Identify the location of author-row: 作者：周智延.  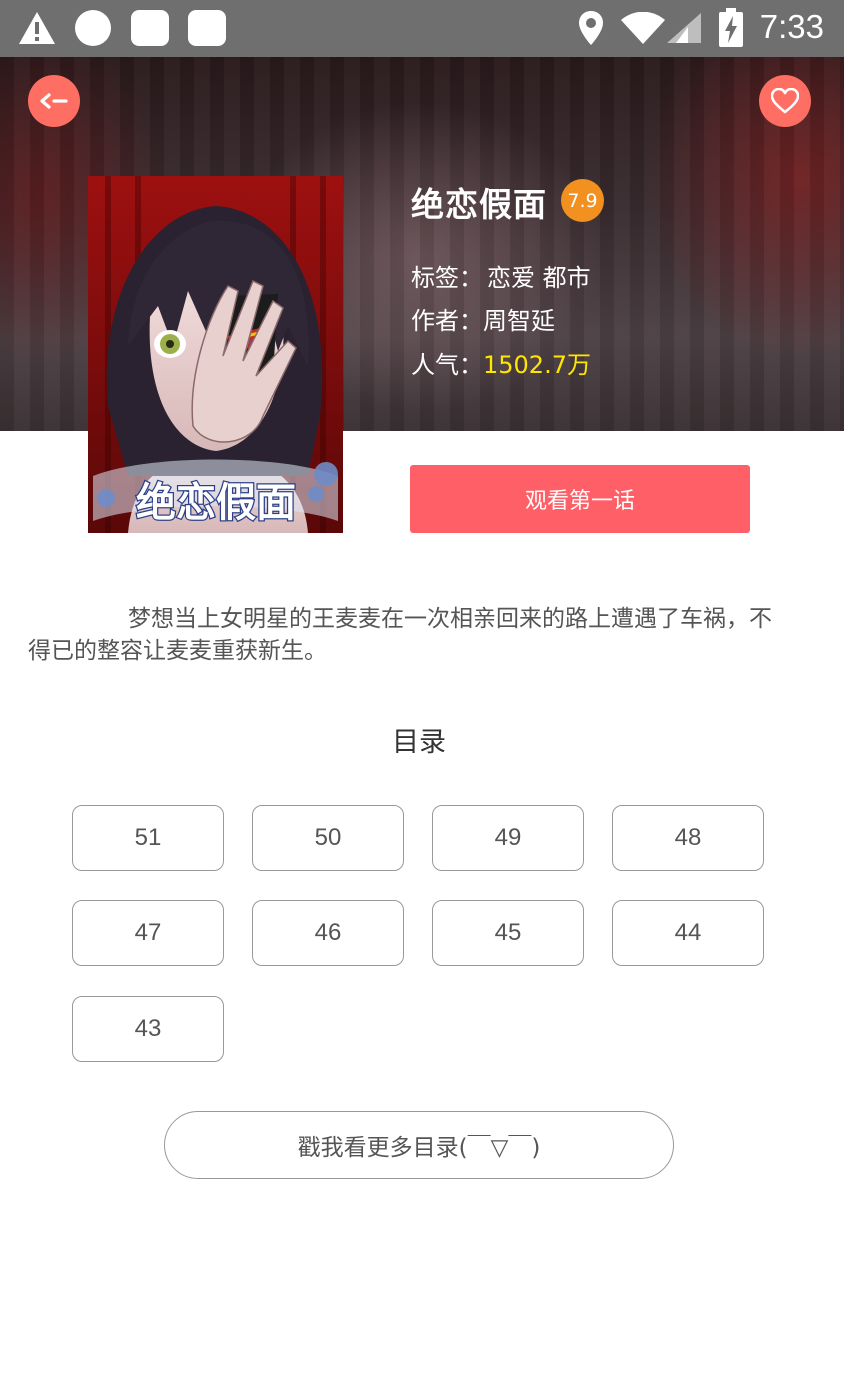
(483, 318).